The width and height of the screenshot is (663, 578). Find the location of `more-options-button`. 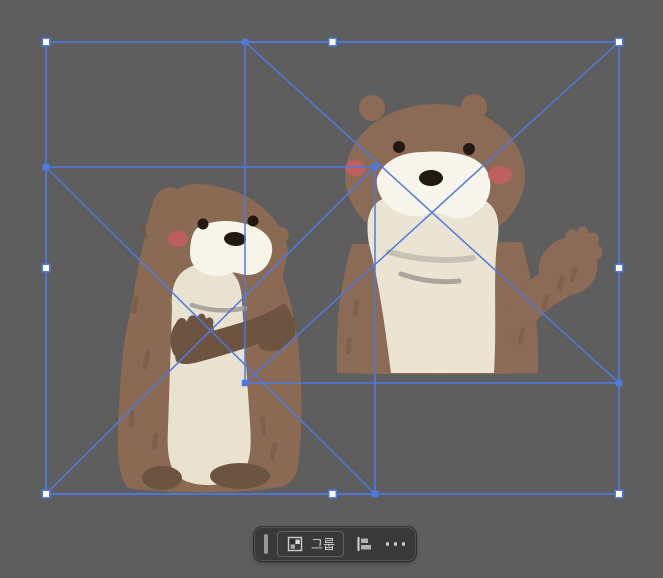

more-options-button is located at coordinates (396, 544).